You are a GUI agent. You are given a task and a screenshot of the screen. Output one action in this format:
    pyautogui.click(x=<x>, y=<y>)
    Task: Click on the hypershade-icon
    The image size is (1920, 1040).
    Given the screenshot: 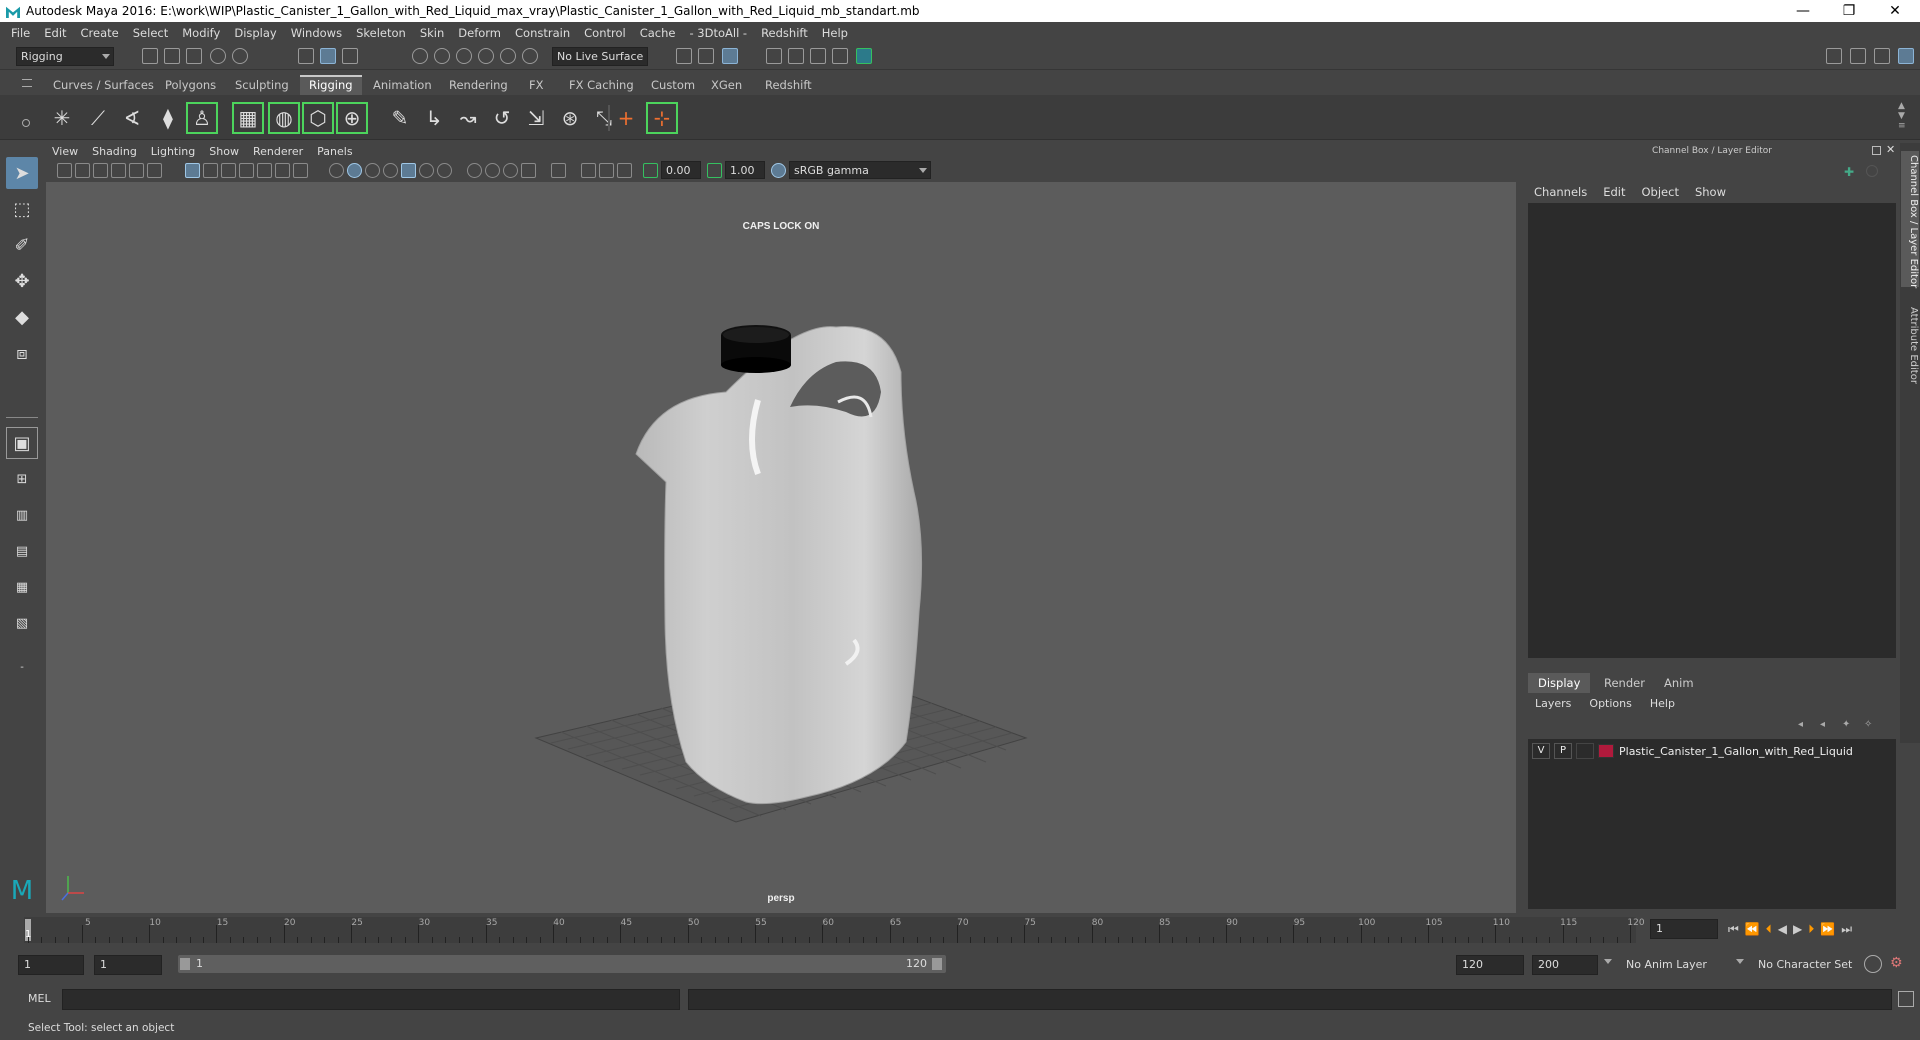 What is the action you would take?
    pyautogui.click(x=864, y=56)
    